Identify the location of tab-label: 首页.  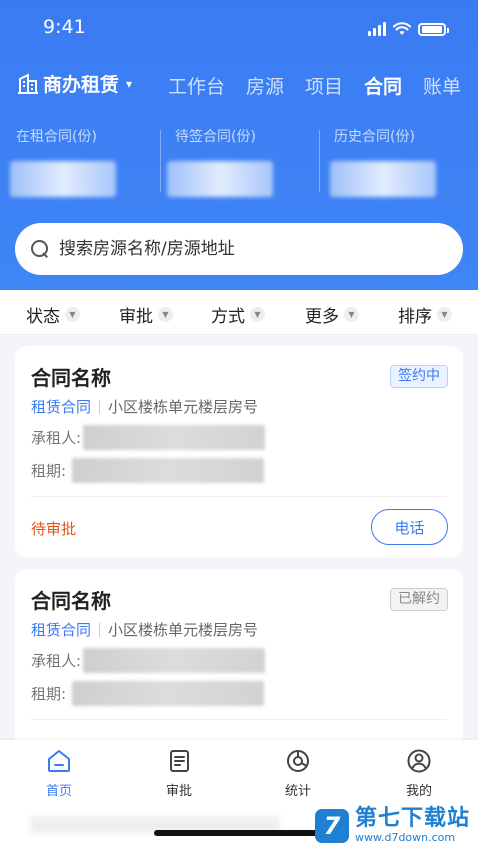
(58, 791).